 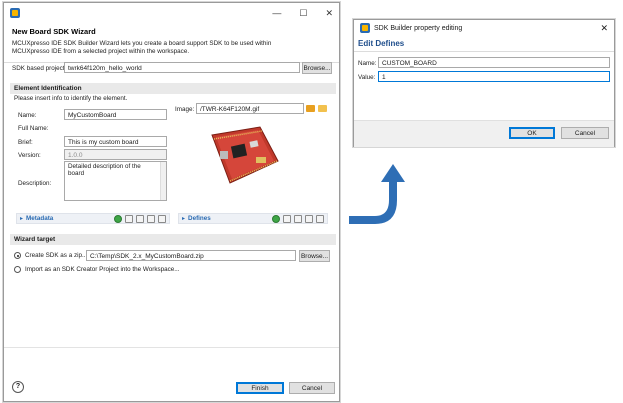 What do you see at coordinates (173, 239) in the screenshot?
I see `wizard-target-title: Wizard target` at bounding box center [173, 239].